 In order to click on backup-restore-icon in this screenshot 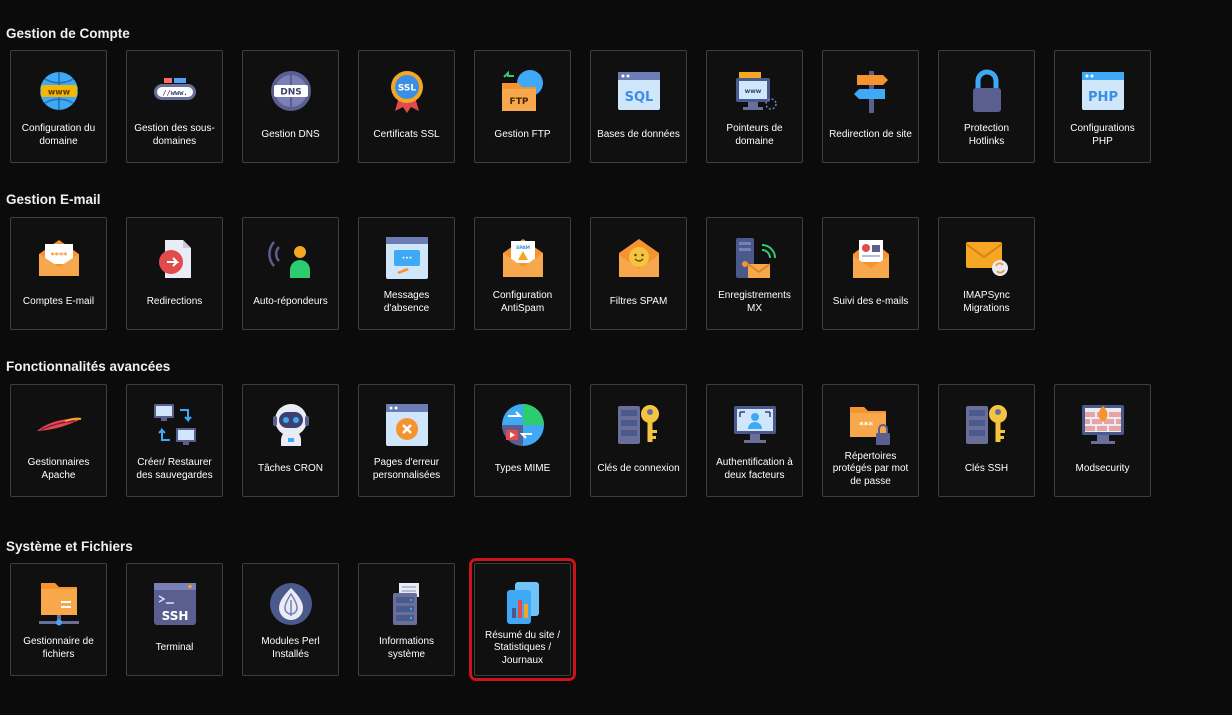, I will do `click(175, 425)`.